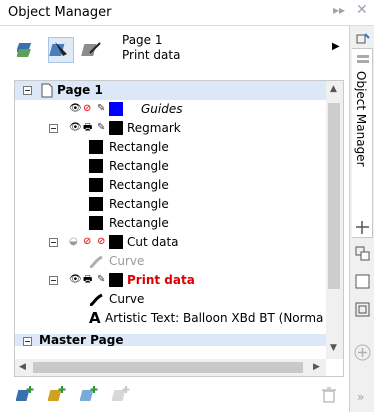 This screenshot has width=374, height=412. I want to click on object-manager-icon, so click(363, 59).